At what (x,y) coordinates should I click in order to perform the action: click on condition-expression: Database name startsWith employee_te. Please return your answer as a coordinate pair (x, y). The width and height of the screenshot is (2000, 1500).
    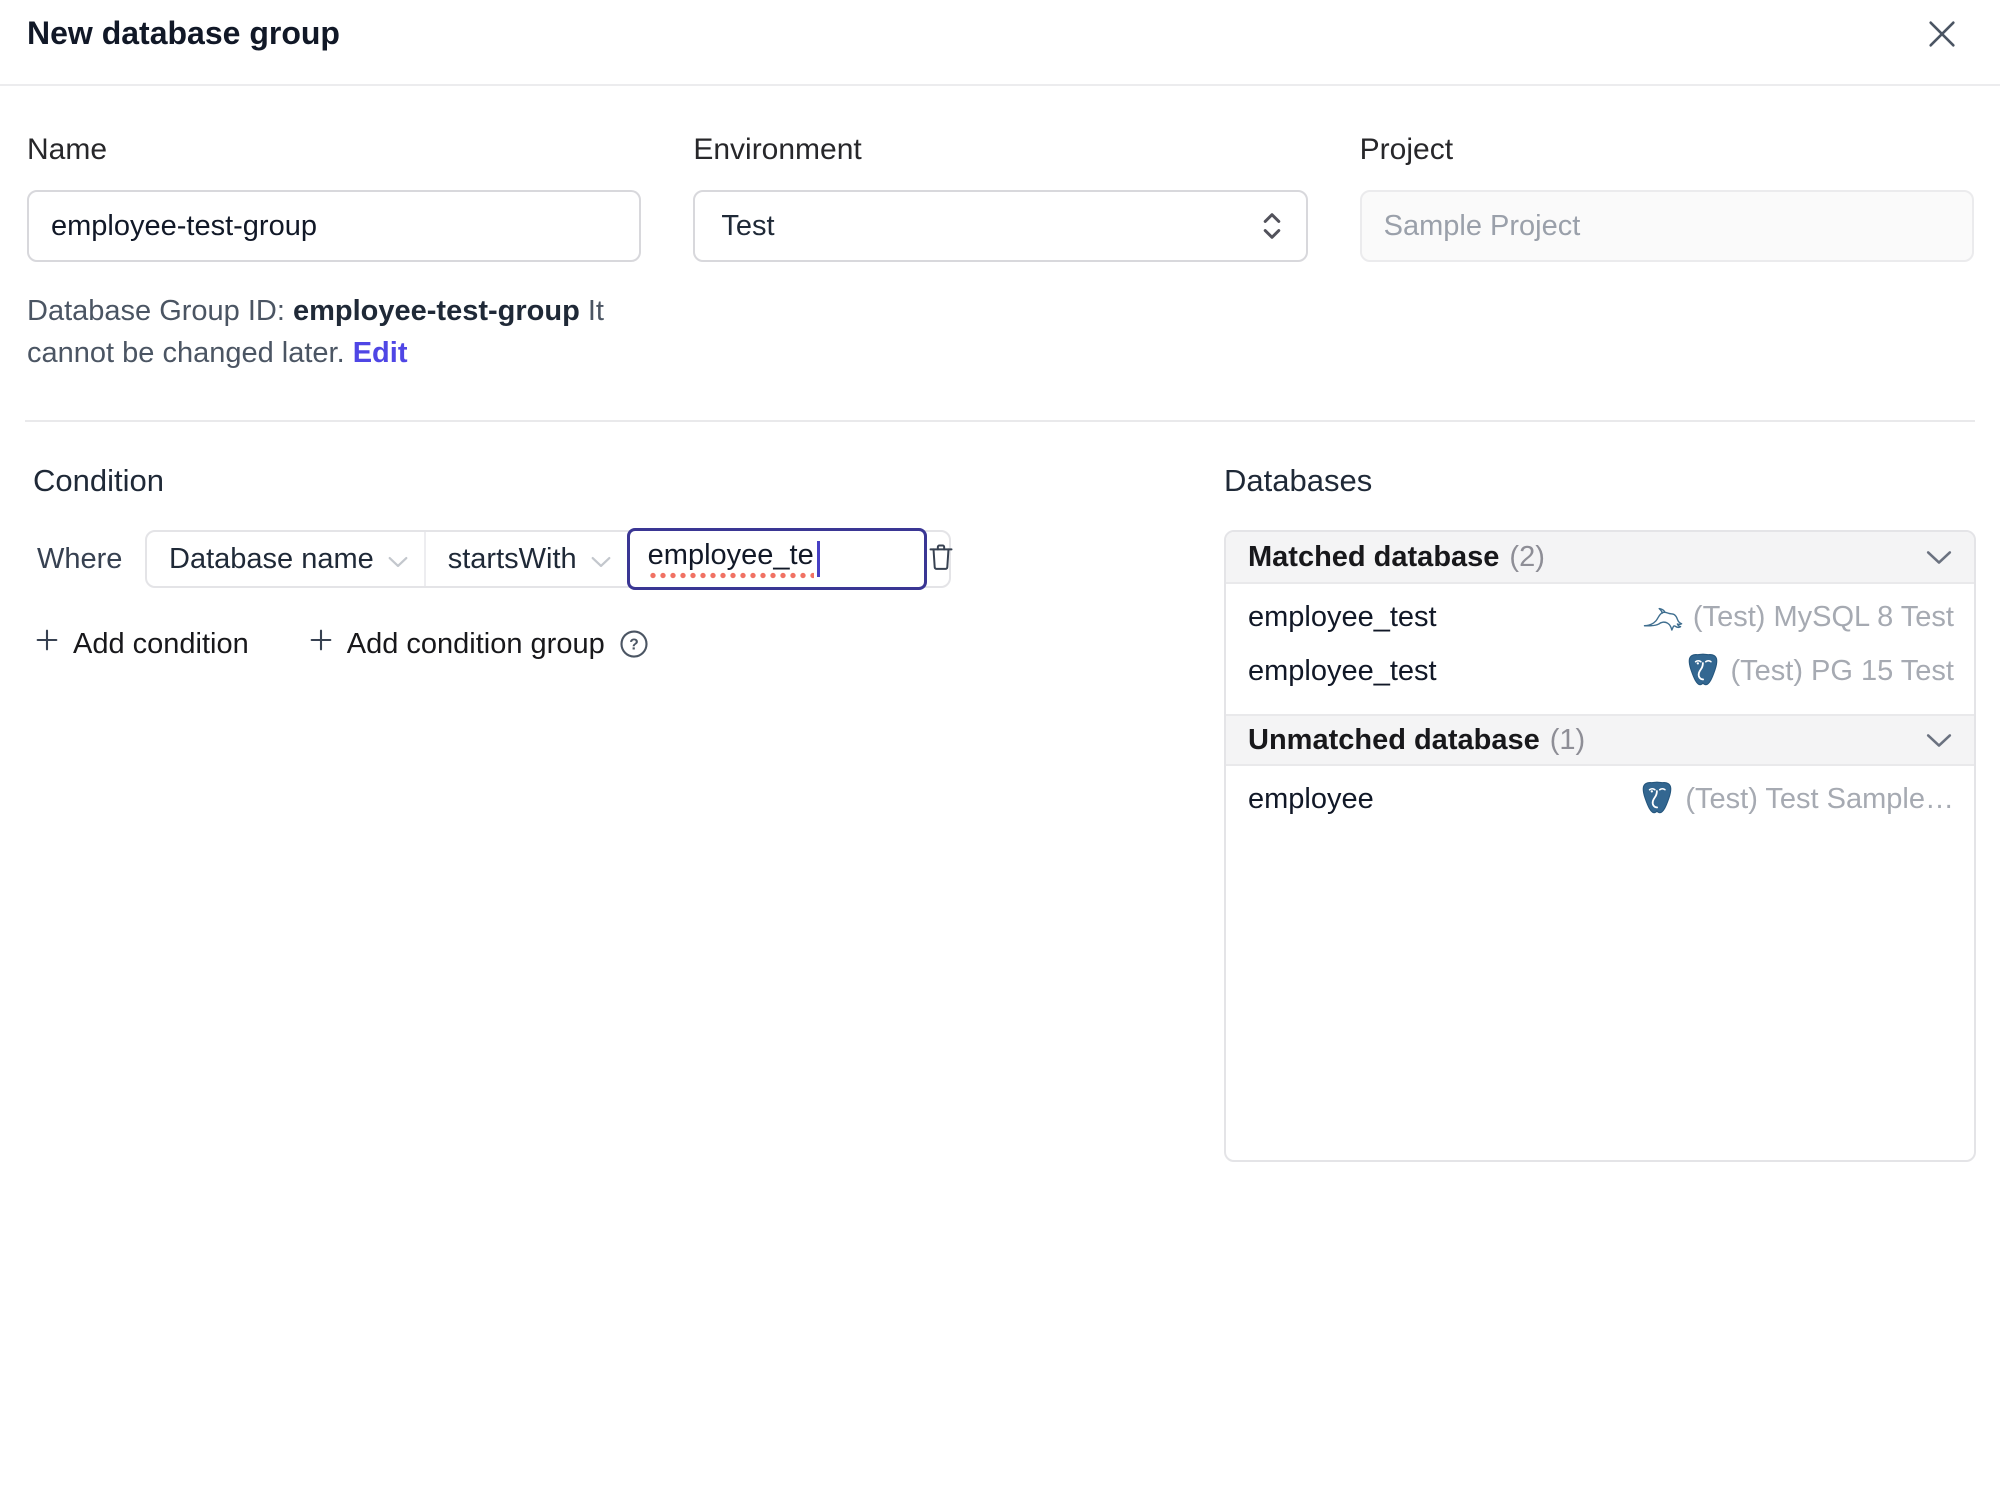
    Looking at the image, I should click on (549, 559).